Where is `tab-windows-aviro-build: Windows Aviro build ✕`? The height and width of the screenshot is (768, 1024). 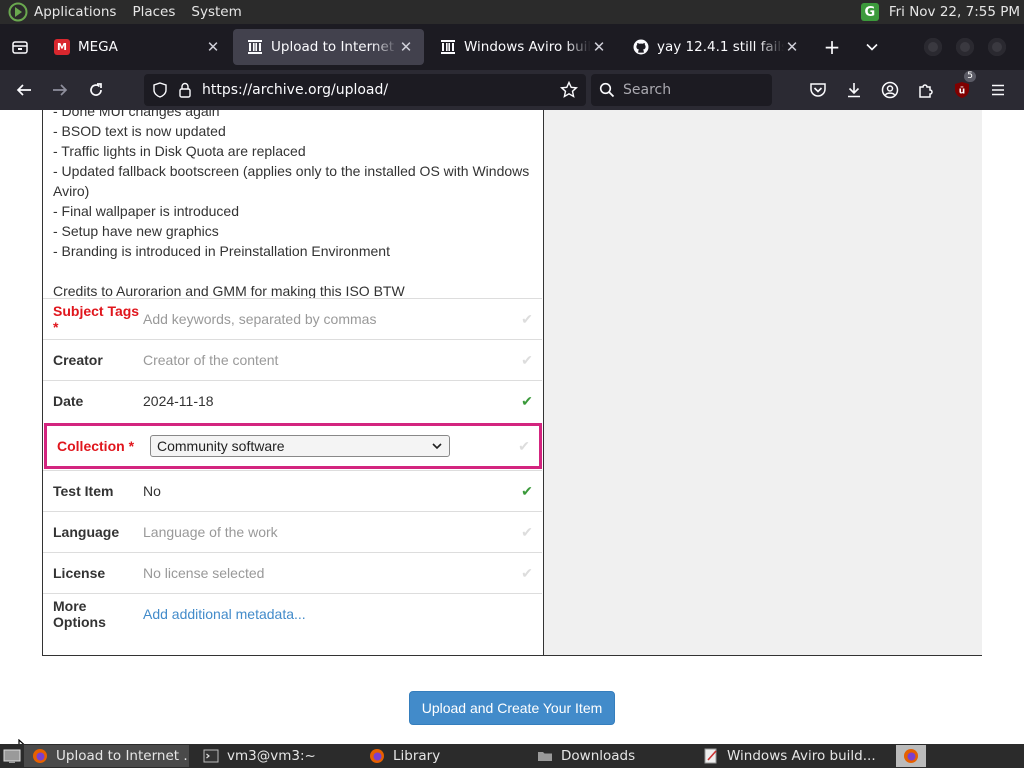
tab-windows-aviro-build: Windows Aviro build ✕ is located at coordinates (521, 47).